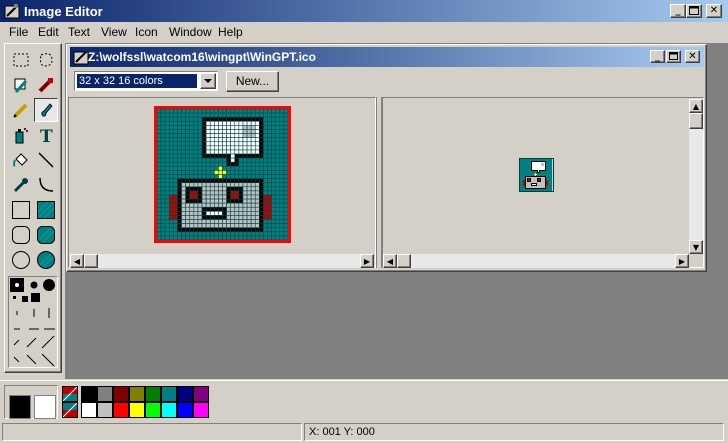  I want to click on rectangle-filled-tool, so click(46, 210).